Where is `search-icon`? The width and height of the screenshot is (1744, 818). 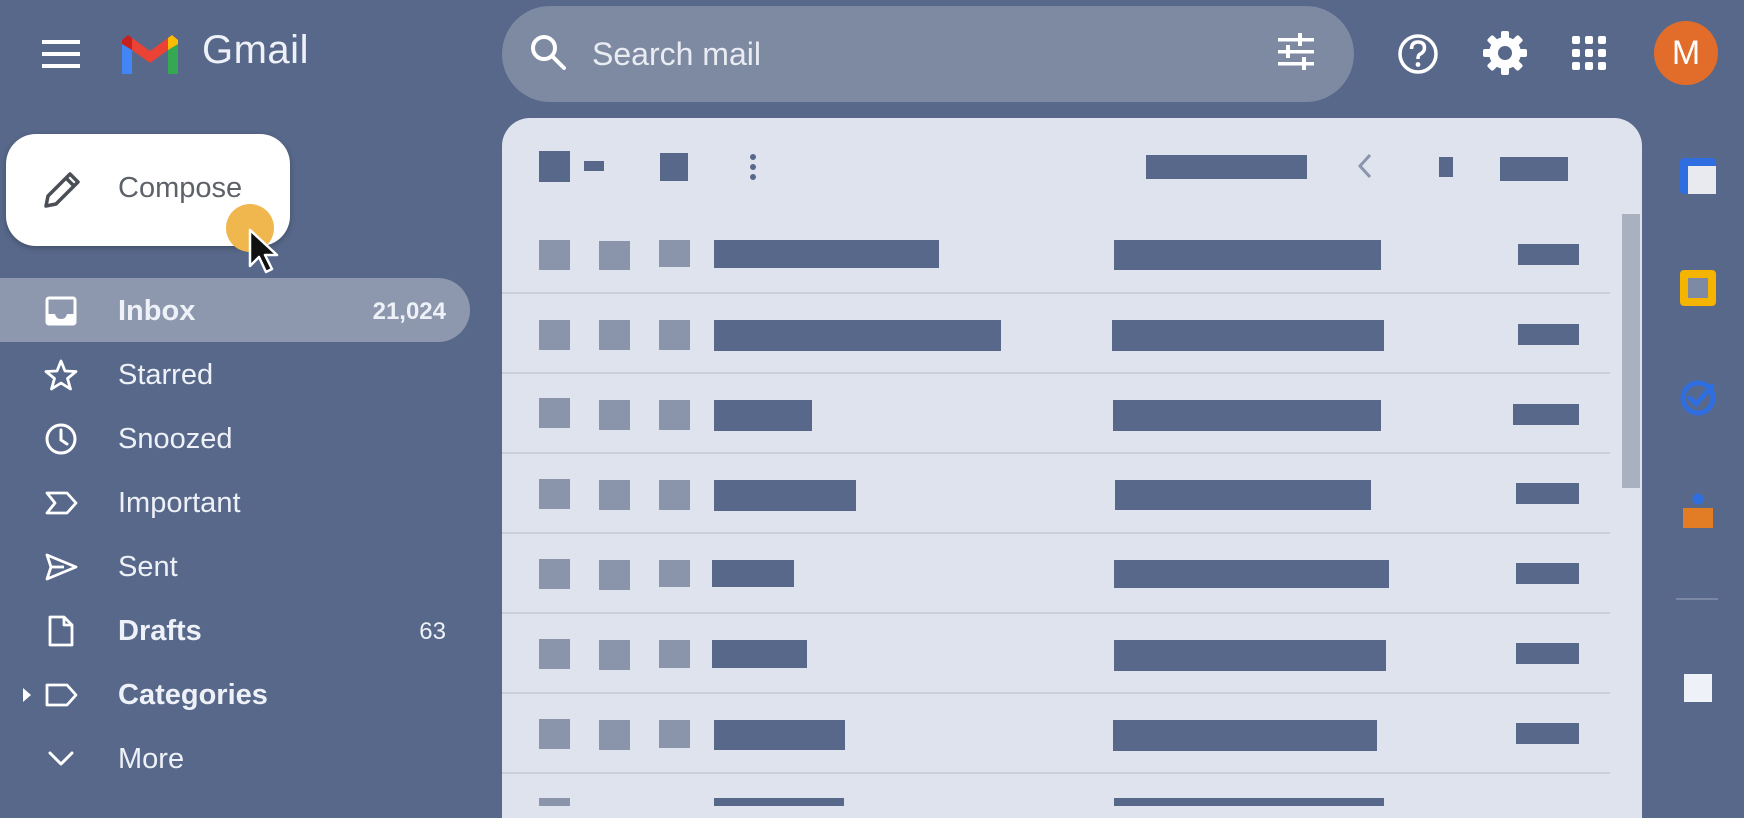
search-icon is located at coordinates (548, 52).